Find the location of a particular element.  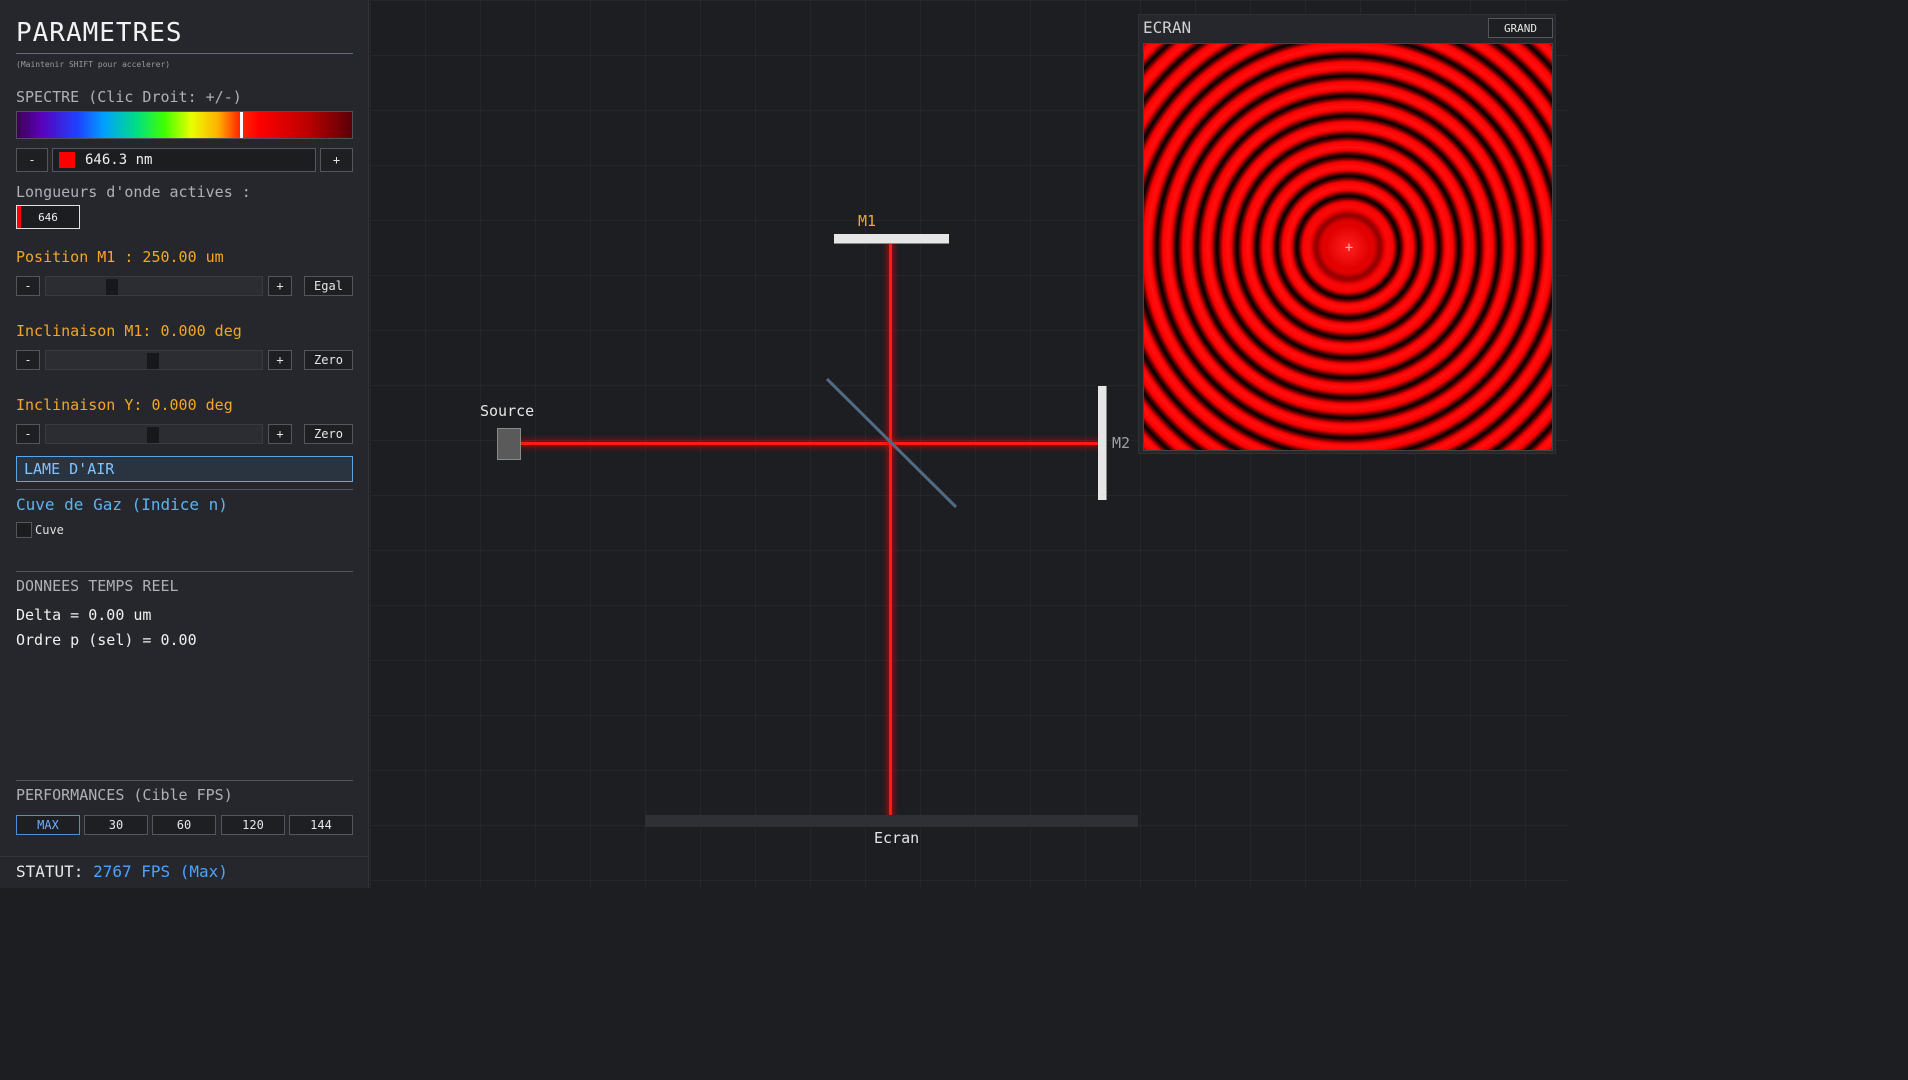

status-bar: STATUT: 2767 FPS (Max) is located at coordinates (122, 871).